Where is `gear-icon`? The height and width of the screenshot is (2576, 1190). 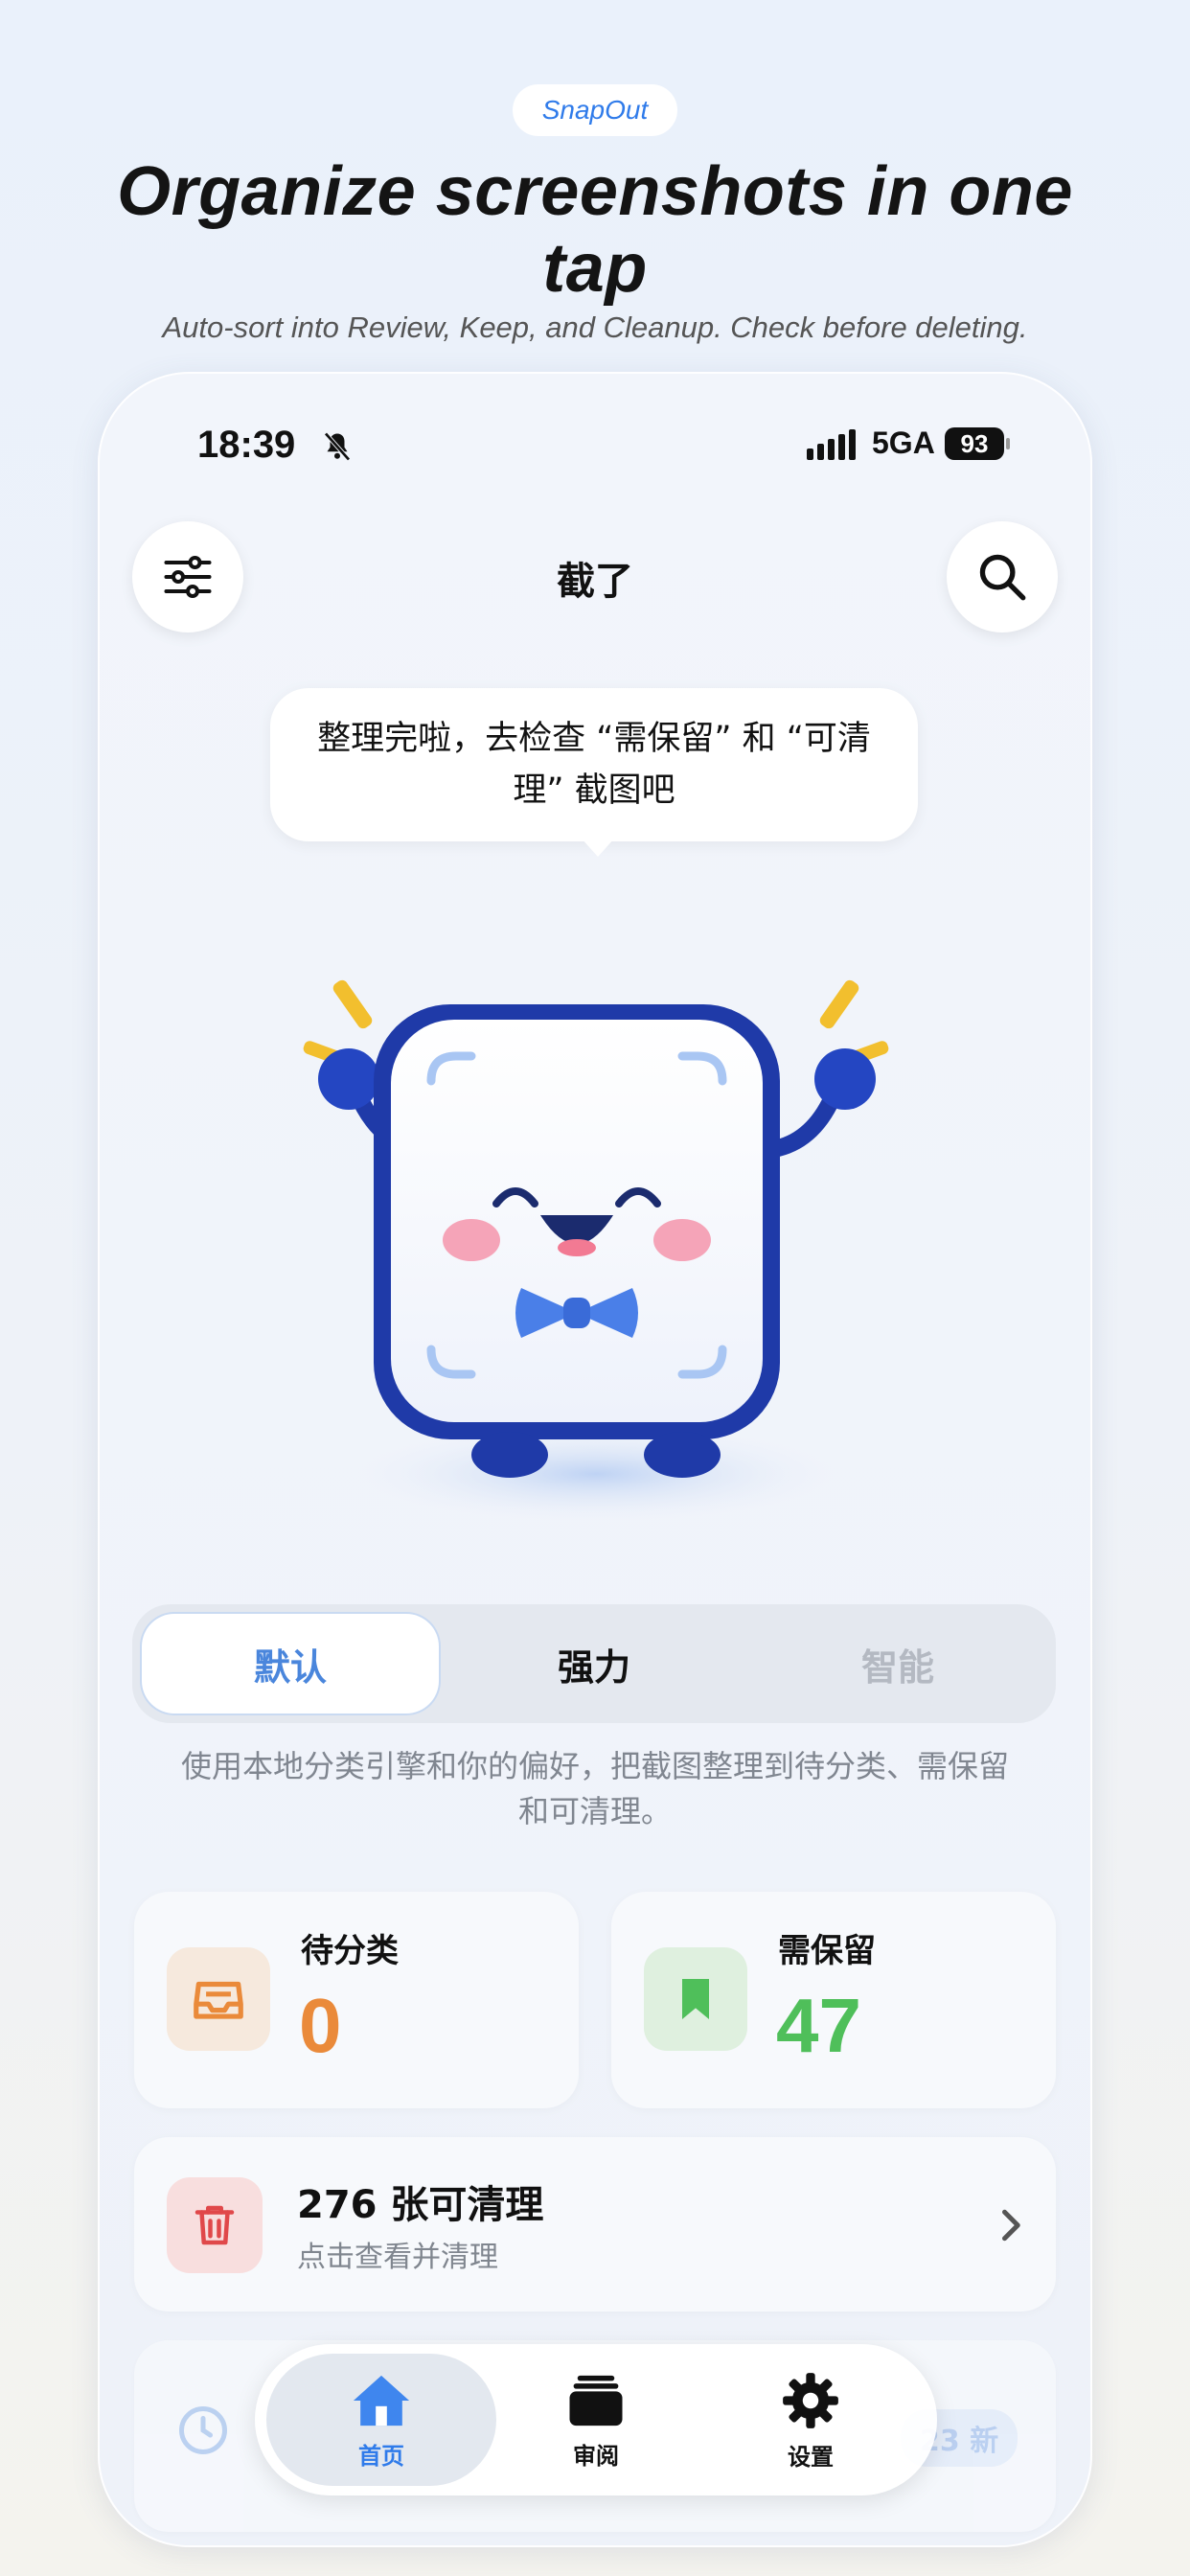
gear-icon is located at coordinates (810, 2400).